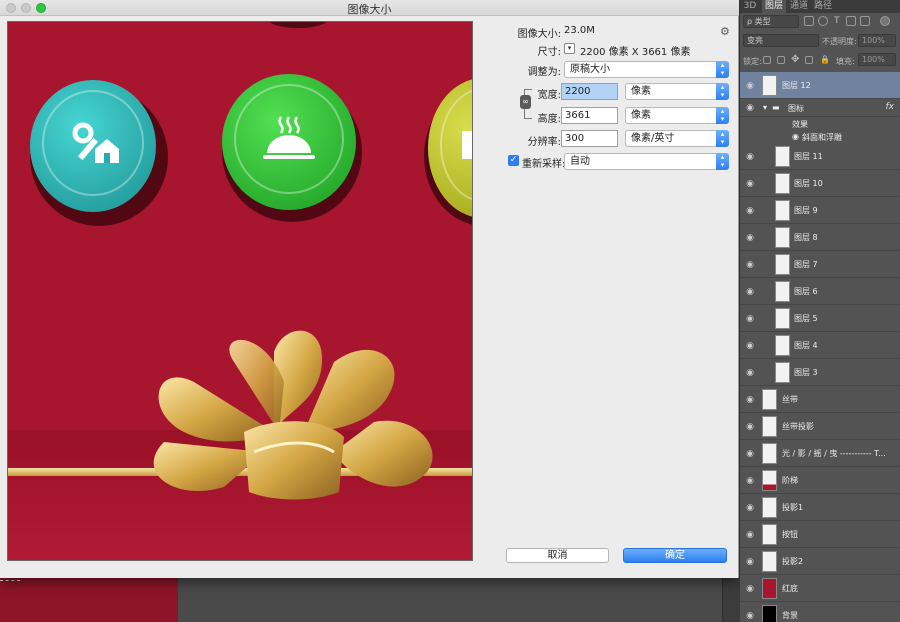  I want to click on filter-toggle-icon, so click(885, 21).